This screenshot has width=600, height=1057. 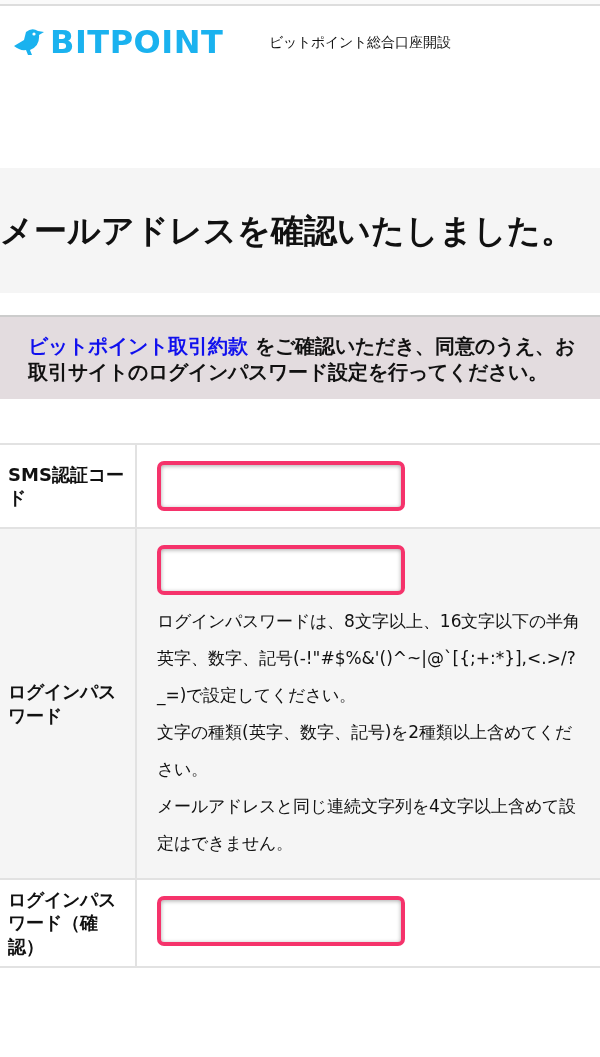 I want to click on notice-text: ビットポイント取引約款 をご確認いただき、同意のうえ、お取引サイトのログインパスワード設定を行ってください。, so click(x=301, y=359).